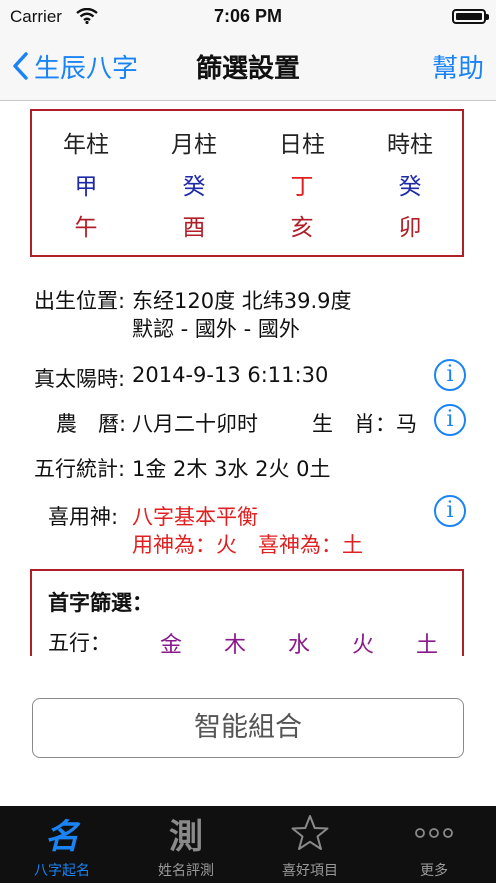 The image size is (496, 883). What do you see at coordinates (406, 424) in the screenshot?
I see `zodiac-value: 马` at bounding box center [406, 424].